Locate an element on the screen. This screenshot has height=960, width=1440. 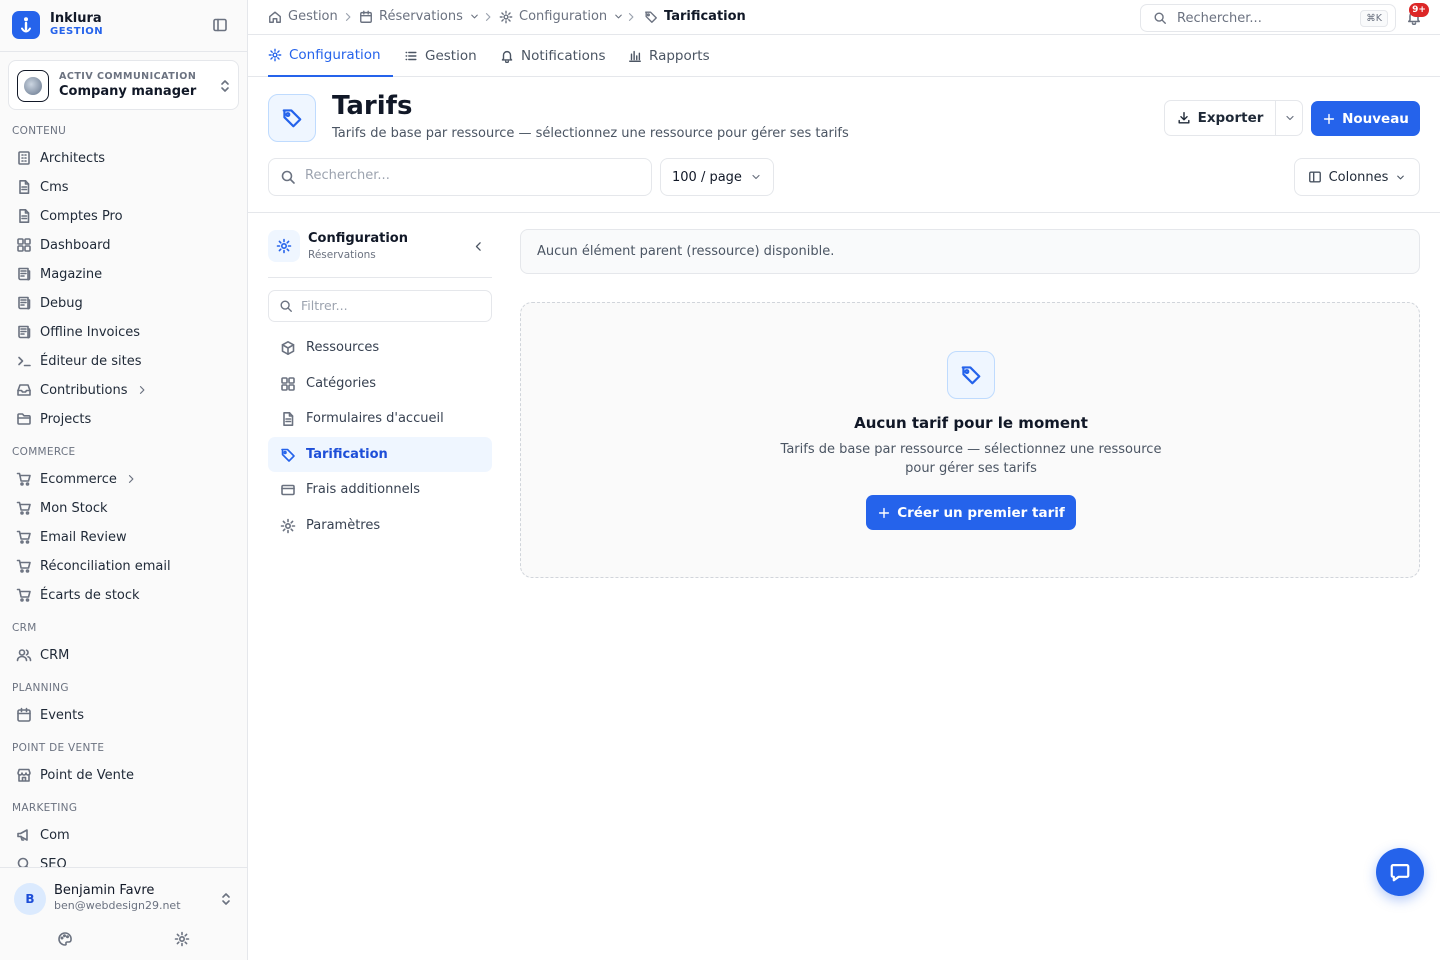
sidebar-item-label: Ecommerce is located at coordinates (78, 479).